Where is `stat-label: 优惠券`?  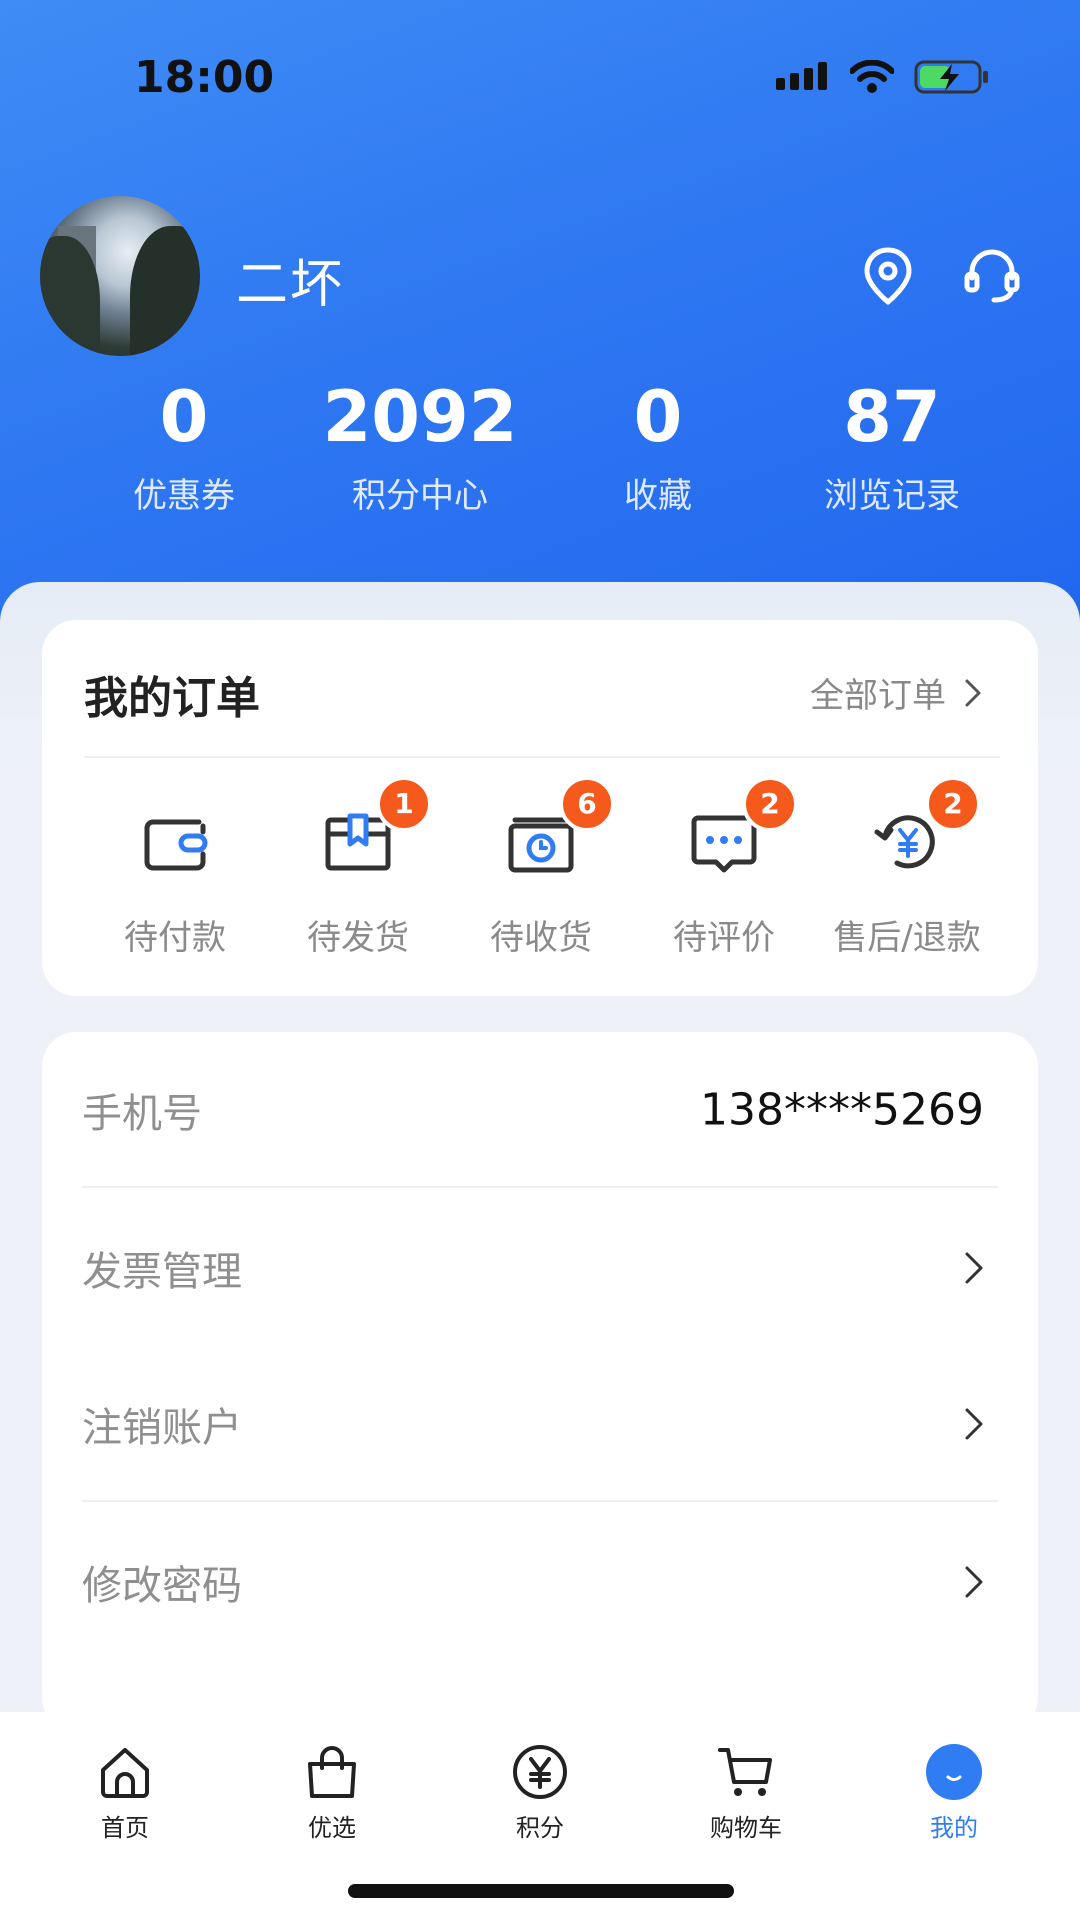
stat-label: 优惠券 is located at coordinates (184, 496).